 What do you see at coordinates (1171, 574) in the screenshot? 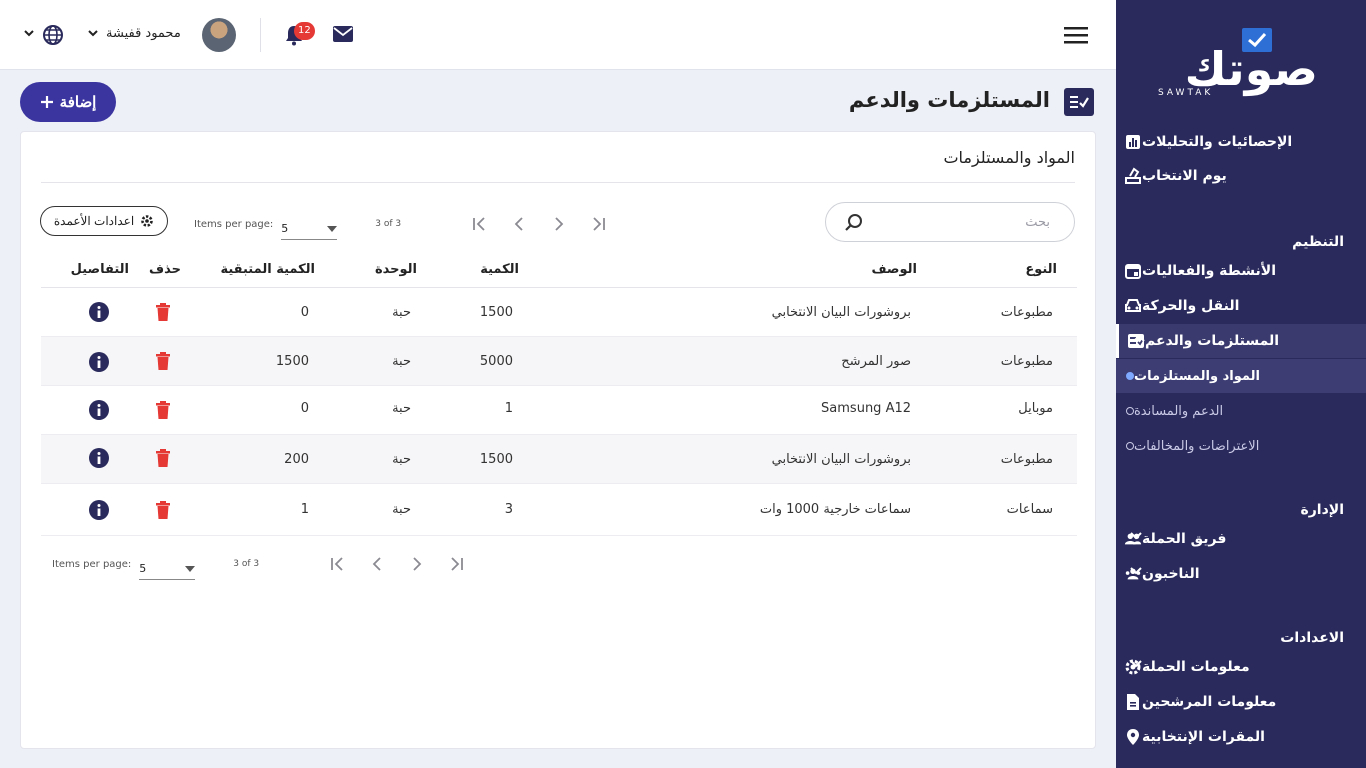
I see `sidebar-item-label: الناخبون` at bounding box center [1171, 574].